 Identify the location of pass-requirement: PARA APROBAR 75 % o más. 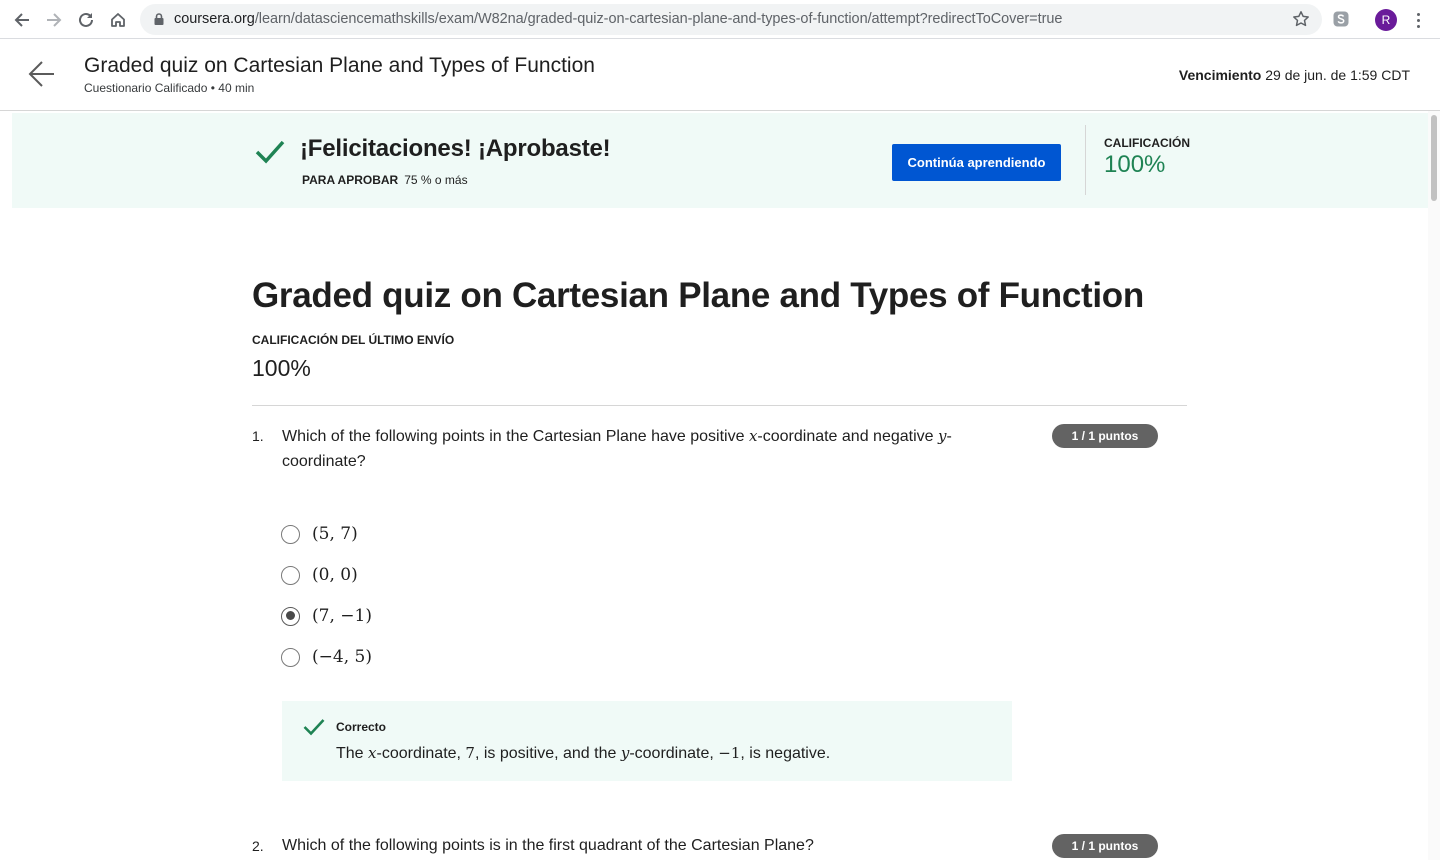
(385, 180).